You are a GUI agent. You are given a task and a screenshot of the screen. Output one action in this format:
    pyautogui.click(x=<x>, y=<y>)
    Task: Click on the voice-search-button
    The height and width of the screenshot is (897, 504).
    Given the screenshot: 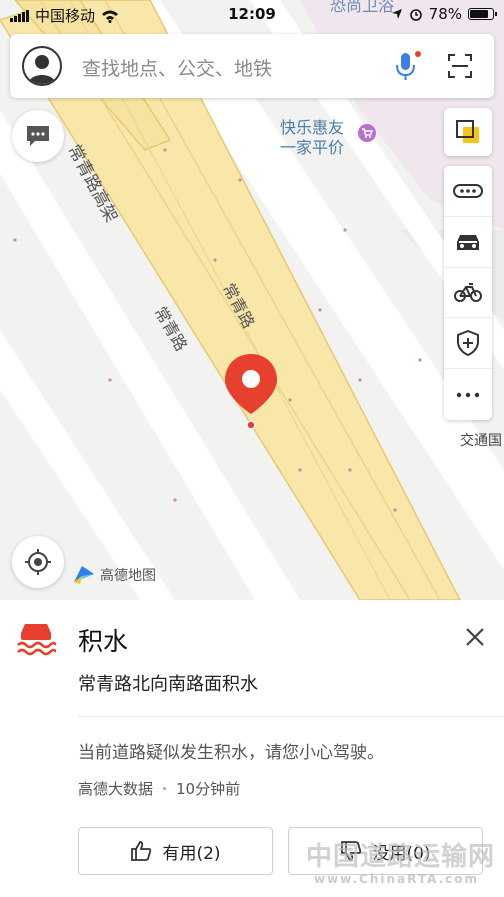 What is the action you would take?
    pyautogui.click(x=407, y=67)
    